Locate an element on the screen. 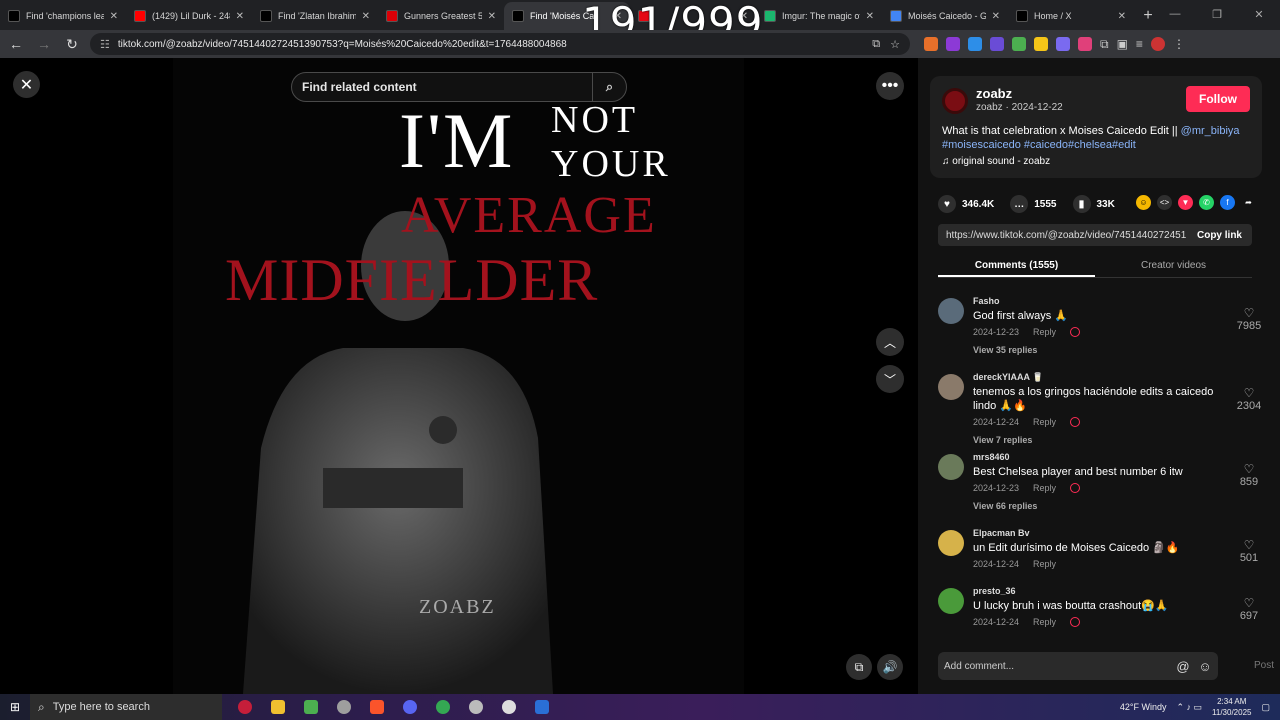  side-panel-icon: ▣ is located at coordinates (1122, 44).